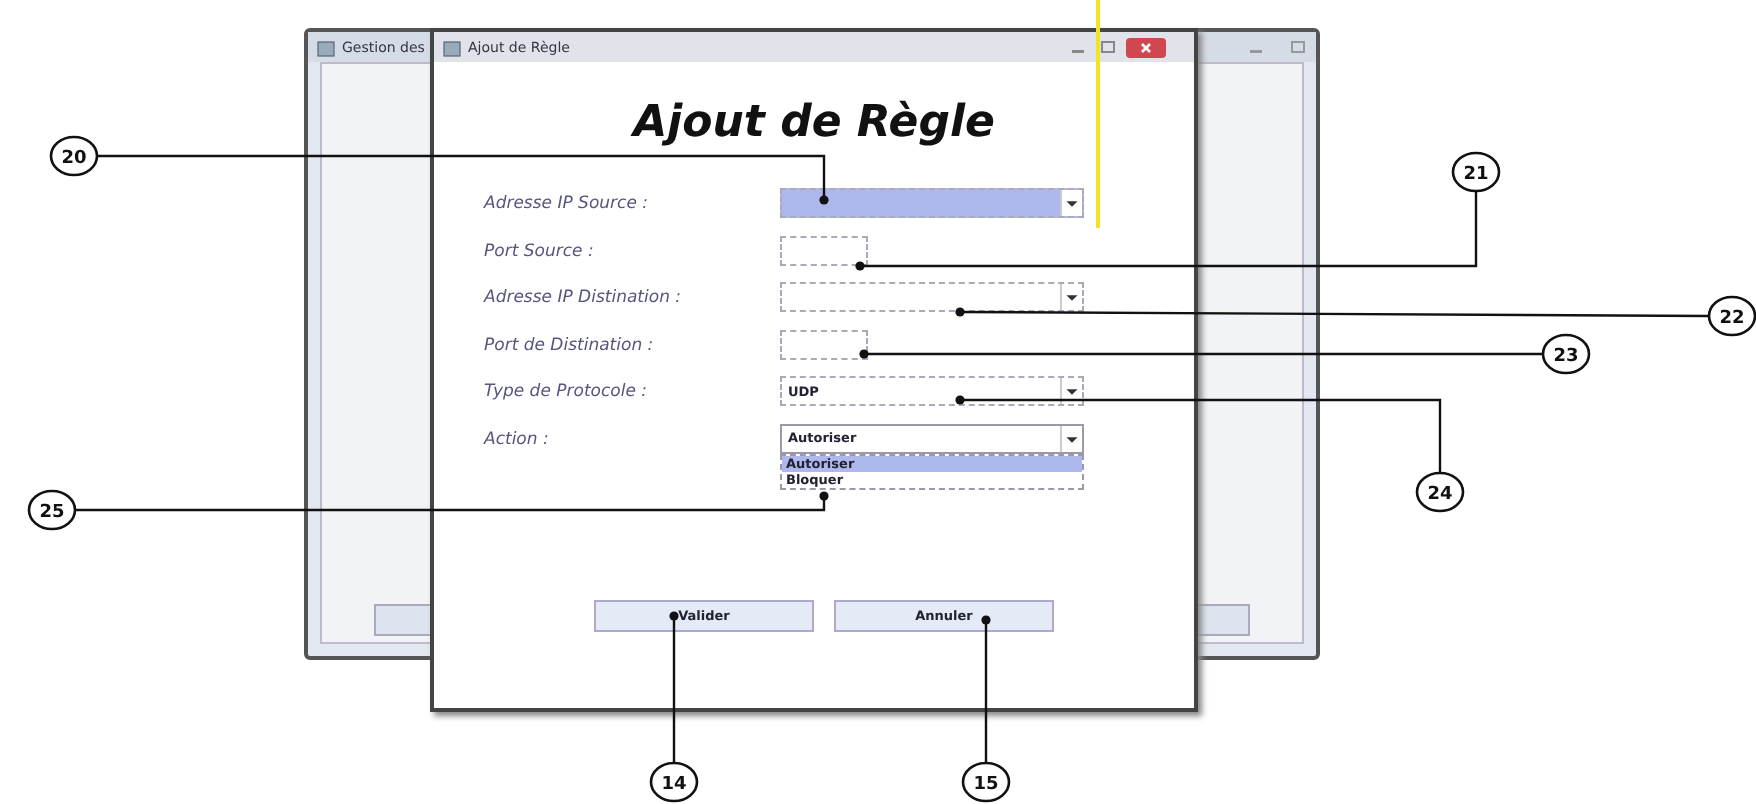 This screenshot has height=804, width=1756. Describe the element at coordinates (517, 438) in the screenshot. I see `field-label: Action :` at that location.